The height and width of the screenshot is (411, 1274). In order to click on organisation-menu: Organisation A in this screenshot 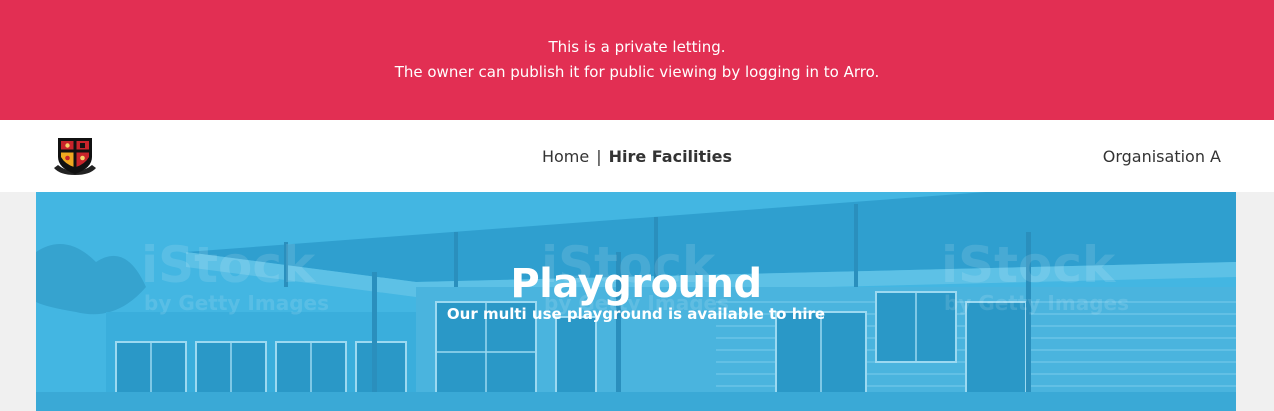, I will do `click(1162, 156)`.